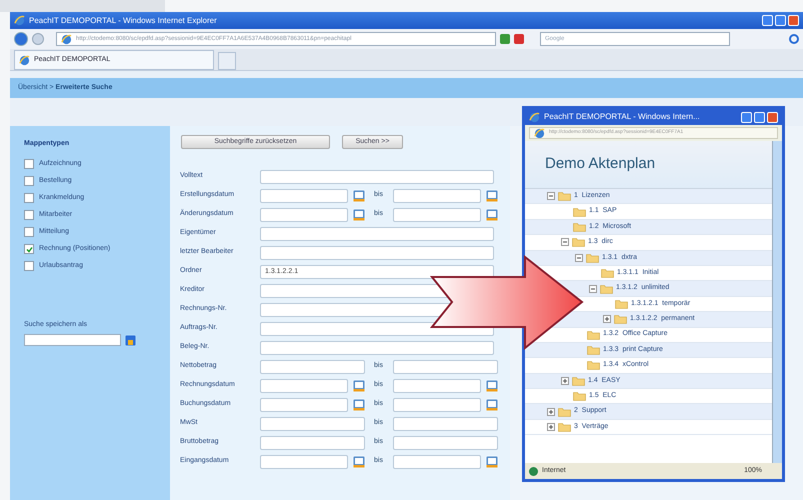  What do you see at coordinates (72, 340) in the screenshot?
I see `save-name-field` at bounding box center [72, 340].